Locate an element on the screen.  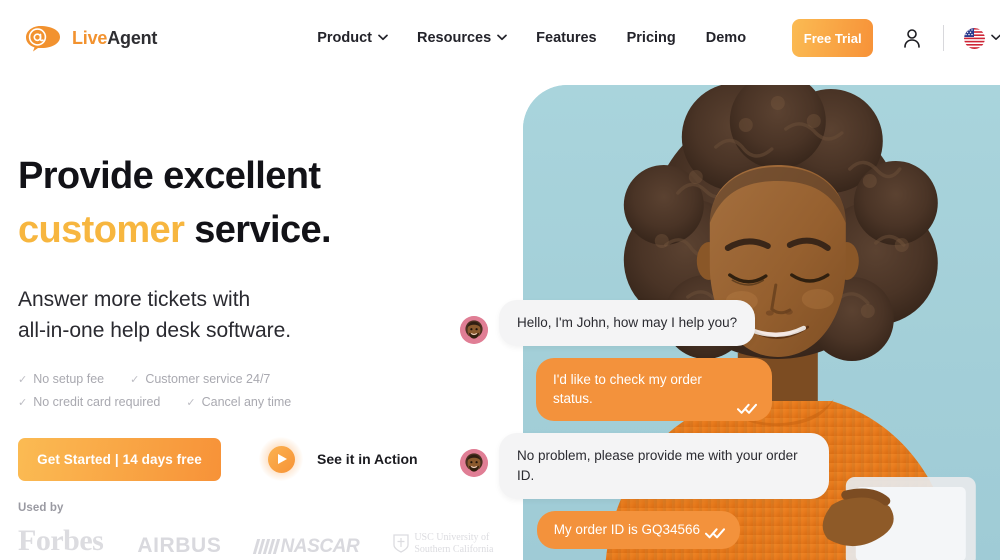
locale-selector is located at coordinates (982, 38).